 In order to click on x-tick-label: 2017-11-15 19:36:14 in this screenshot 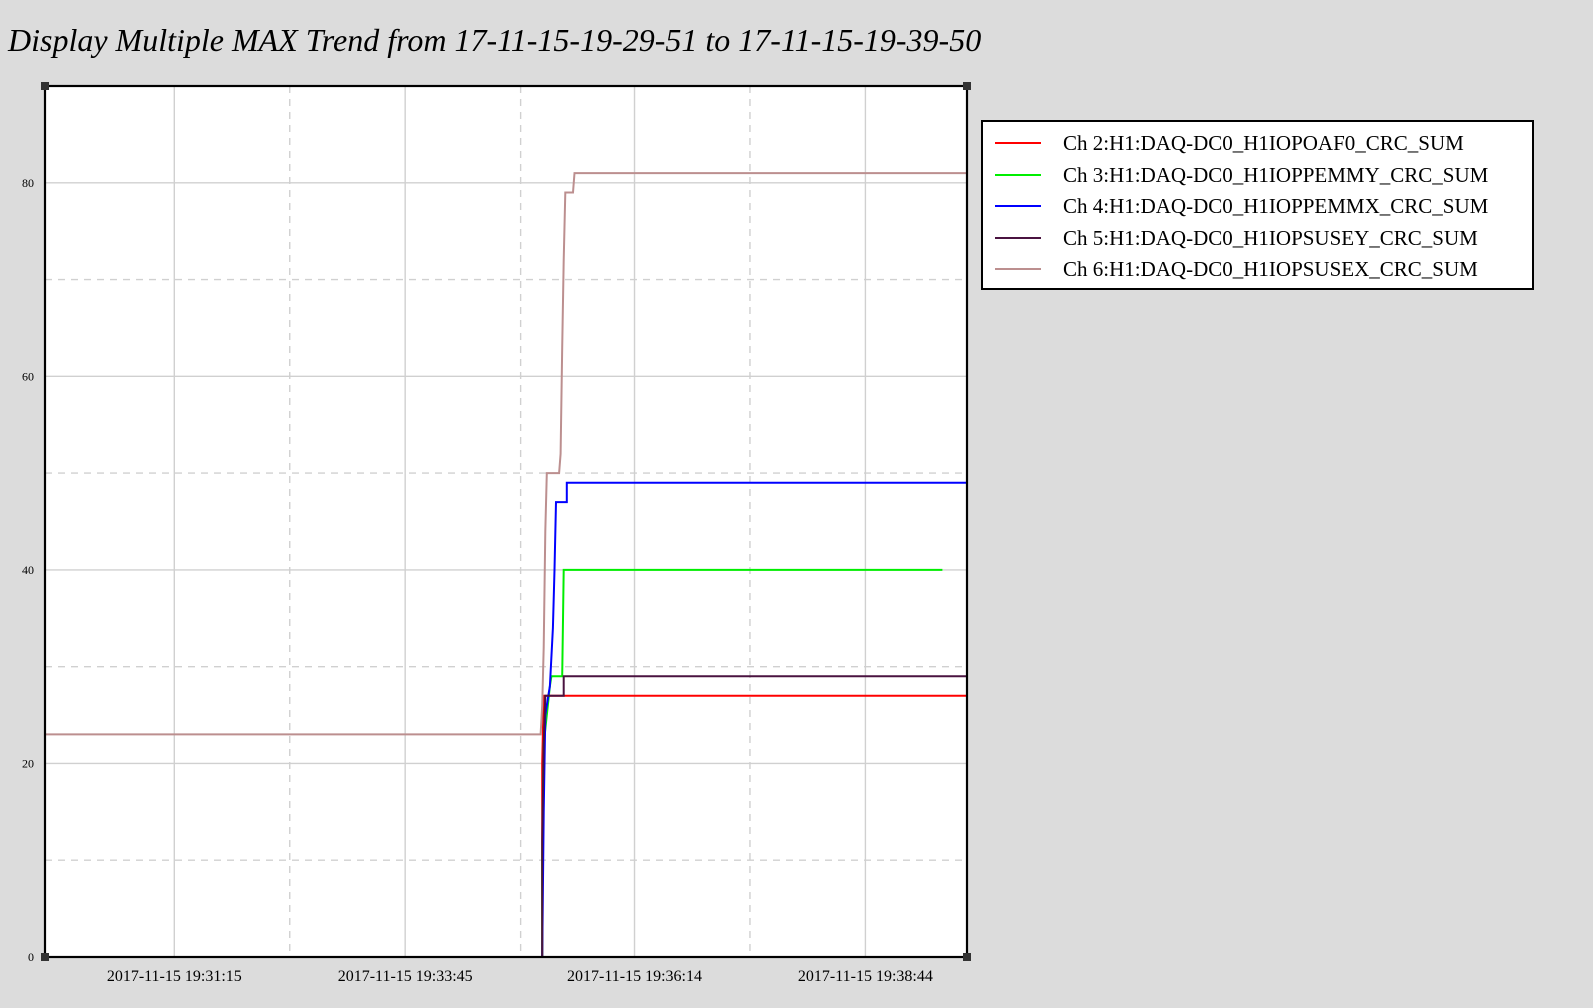, I will do `click(634, 976)`.